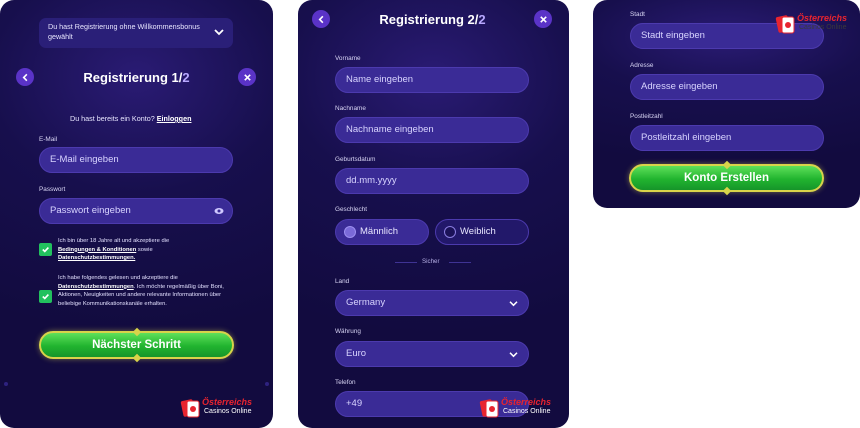 This screenshot has width=860, height=428. I want to click on email-placeholder: E-Mail eingeben, so click(84, 159).